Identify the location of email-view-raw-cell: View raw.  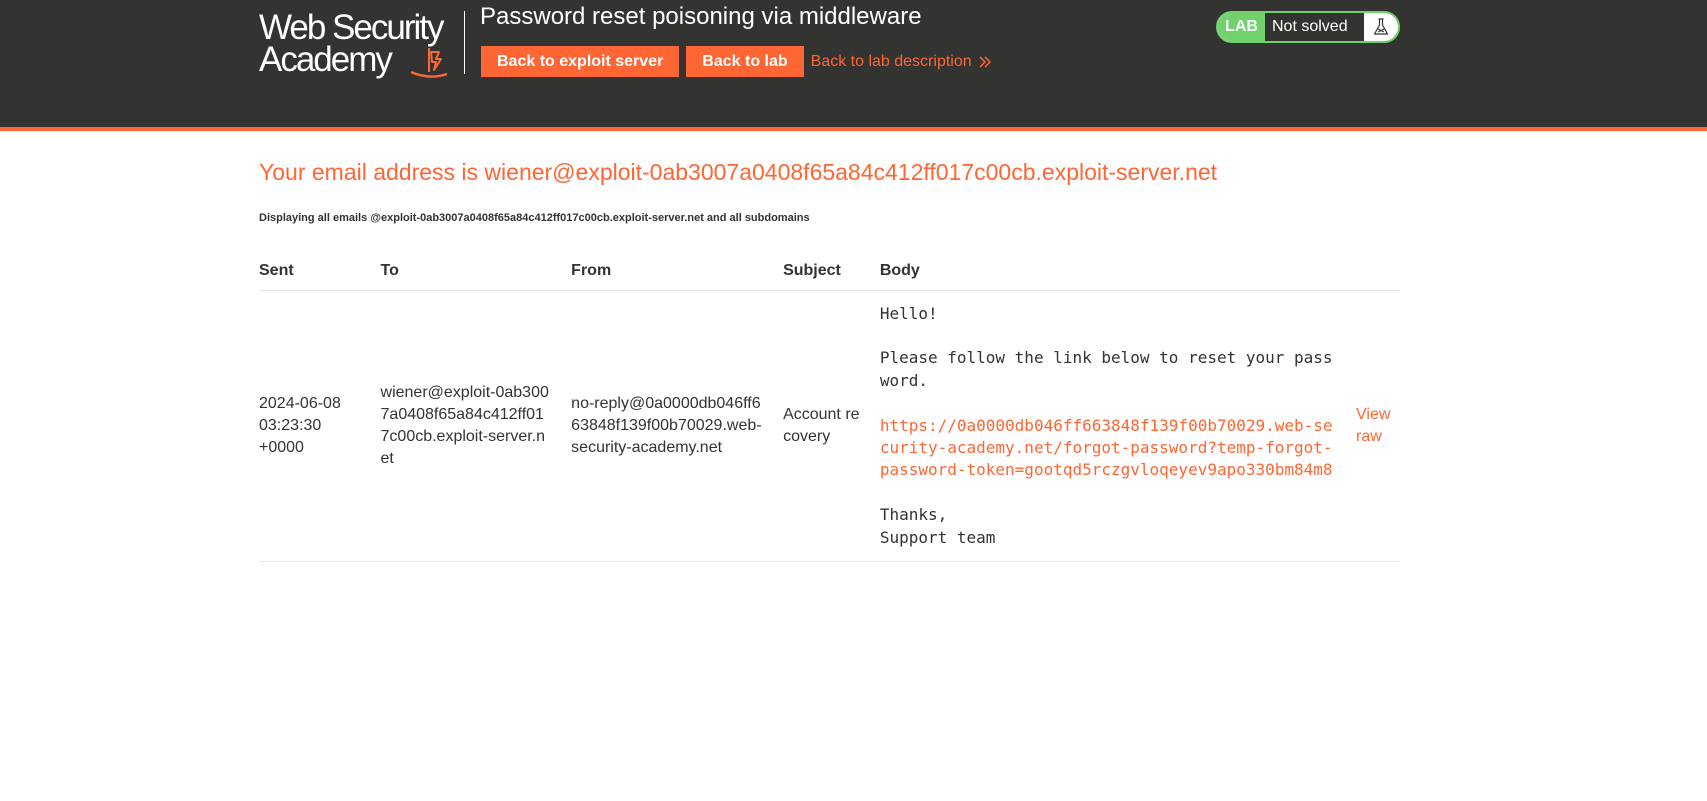
(1376, 426).